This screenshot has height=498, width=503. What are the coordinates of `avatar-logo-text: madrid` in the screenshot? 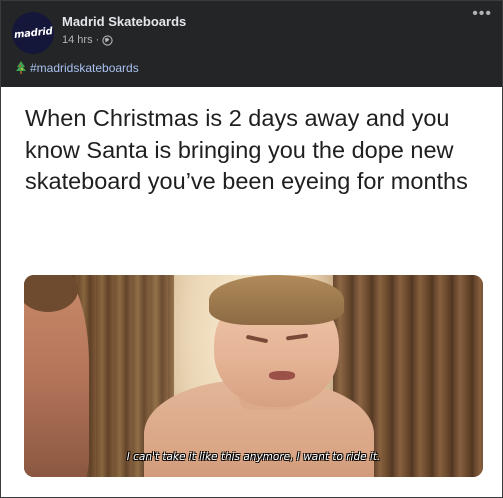 It's located at (33, 33).